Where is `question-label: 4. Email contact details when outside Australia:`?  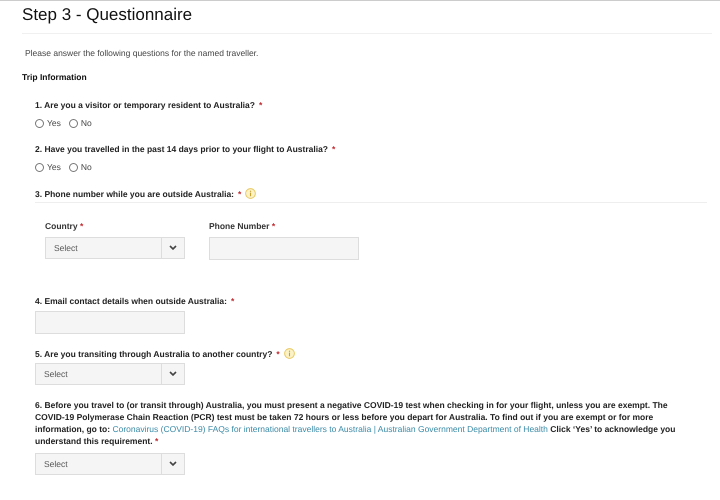
question-label: 4. Email contact details when outside Australia: is located at coordinates (131, 301).